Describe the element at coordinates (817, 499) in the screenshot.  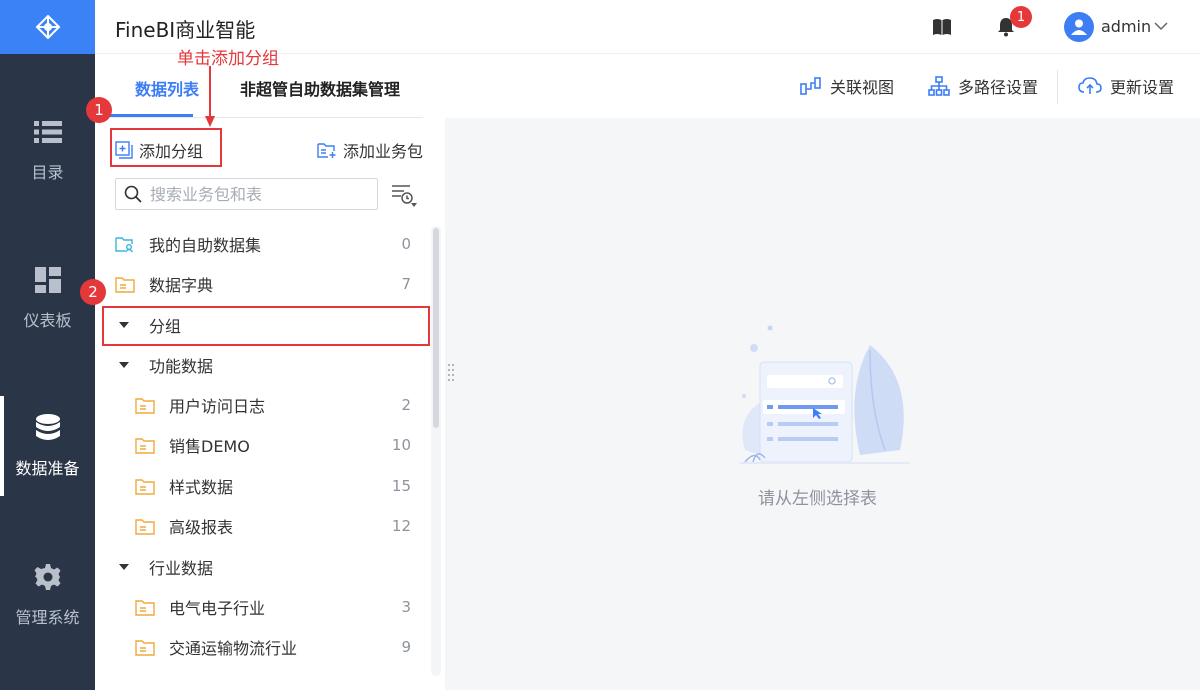
I see `empty-state-text: 请从左侧选择表` at that location.